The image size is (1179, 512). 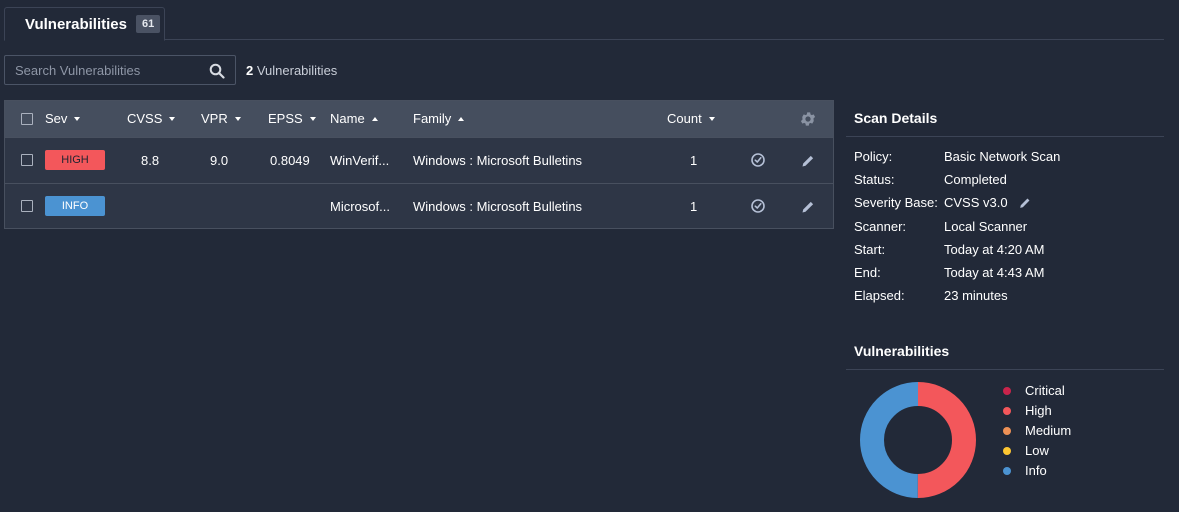 What do you see at coordinates (976, 202) in the screenshot?
I see `detail-value-text: CVSS v3.0` at bounding box center [976, 202].